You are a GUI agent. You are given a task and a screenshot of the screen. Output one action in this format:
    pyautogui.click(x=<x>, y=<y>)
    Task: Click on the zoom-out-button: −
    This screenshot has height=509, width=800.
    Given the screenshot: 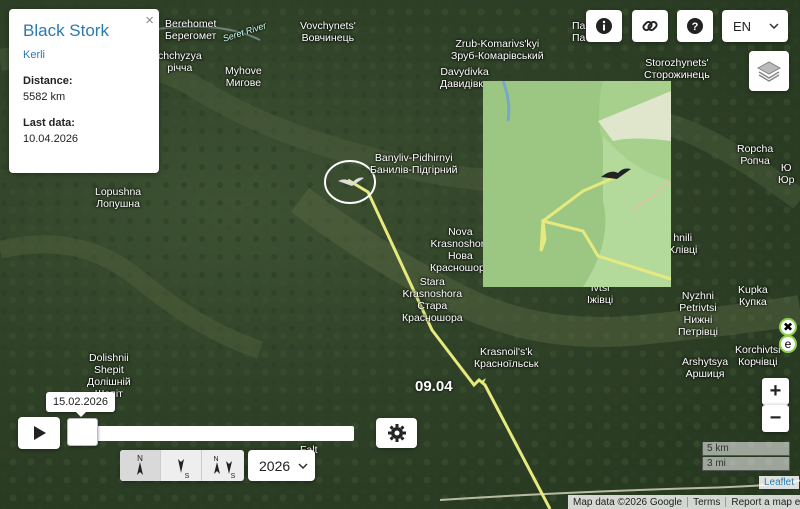 What is the action you would take?
    pyautogui.click(x=775, y=418)
    